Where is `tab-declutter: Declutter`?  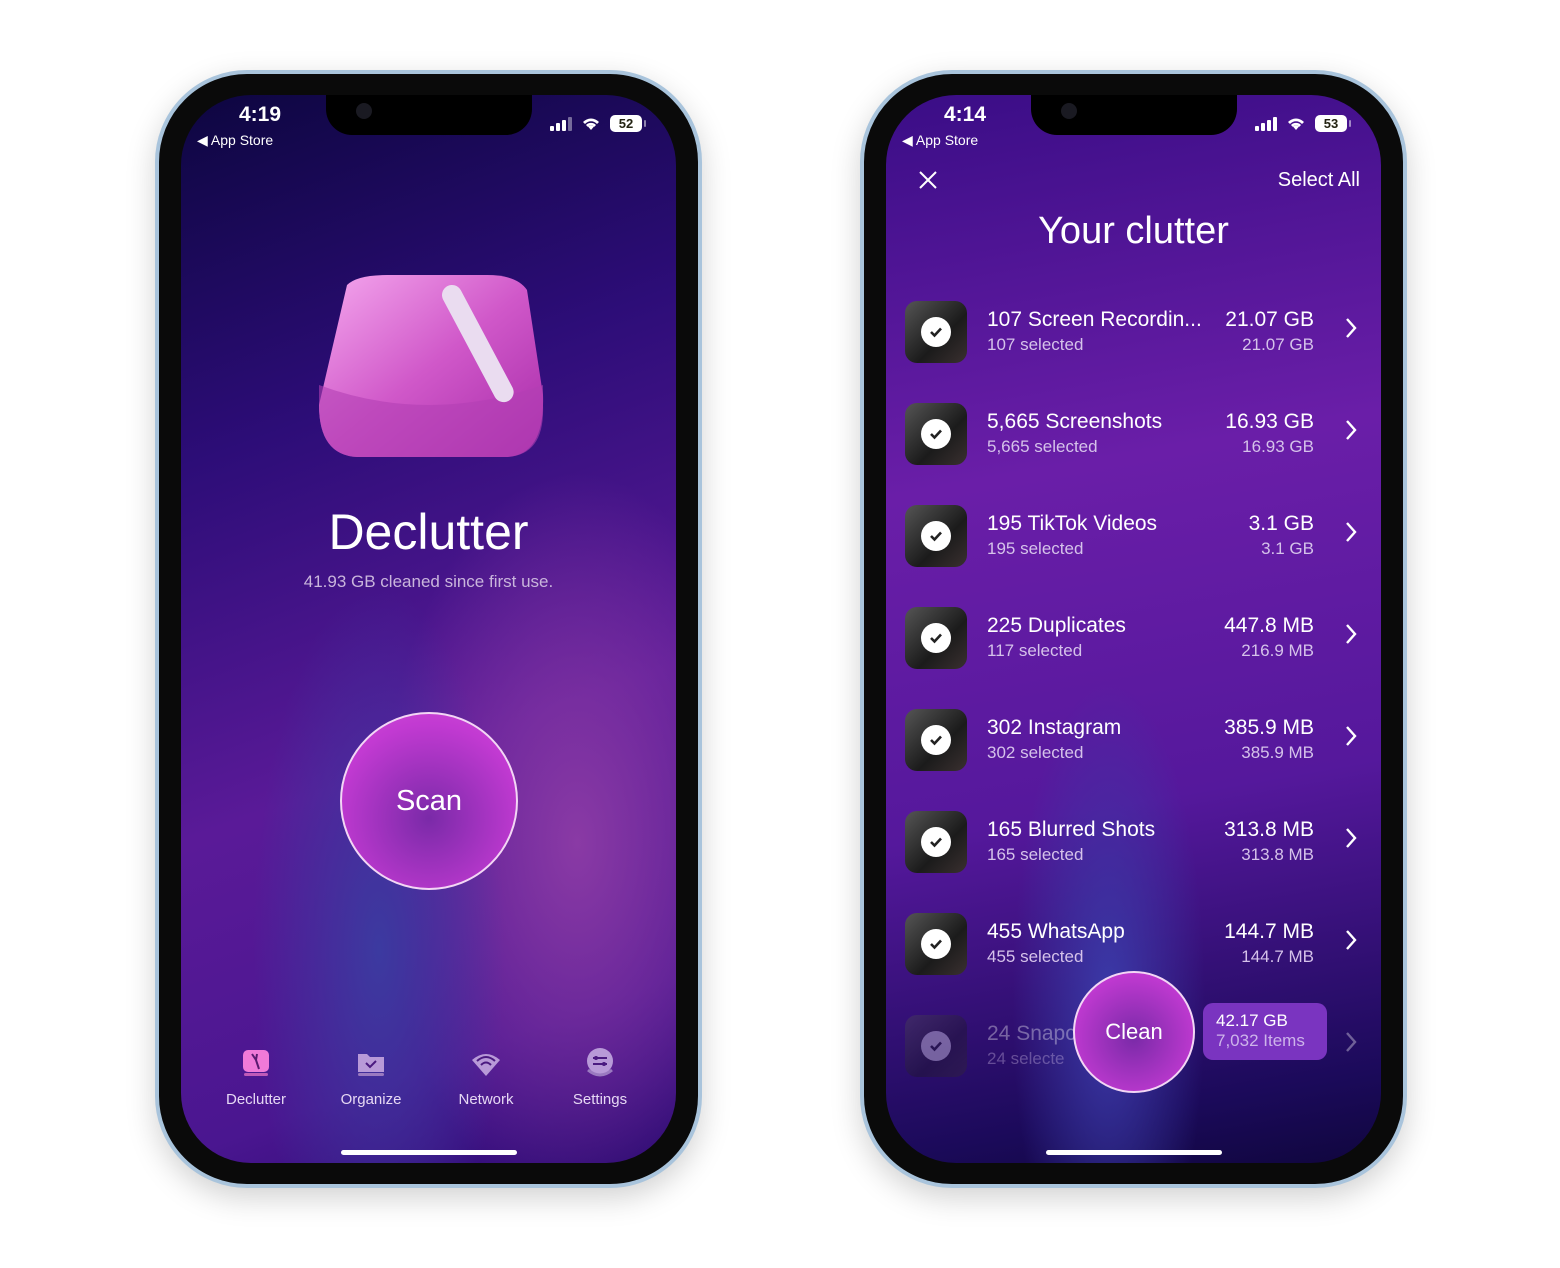 tab-declutter: Declutter is located at coordinates (256, 1076).